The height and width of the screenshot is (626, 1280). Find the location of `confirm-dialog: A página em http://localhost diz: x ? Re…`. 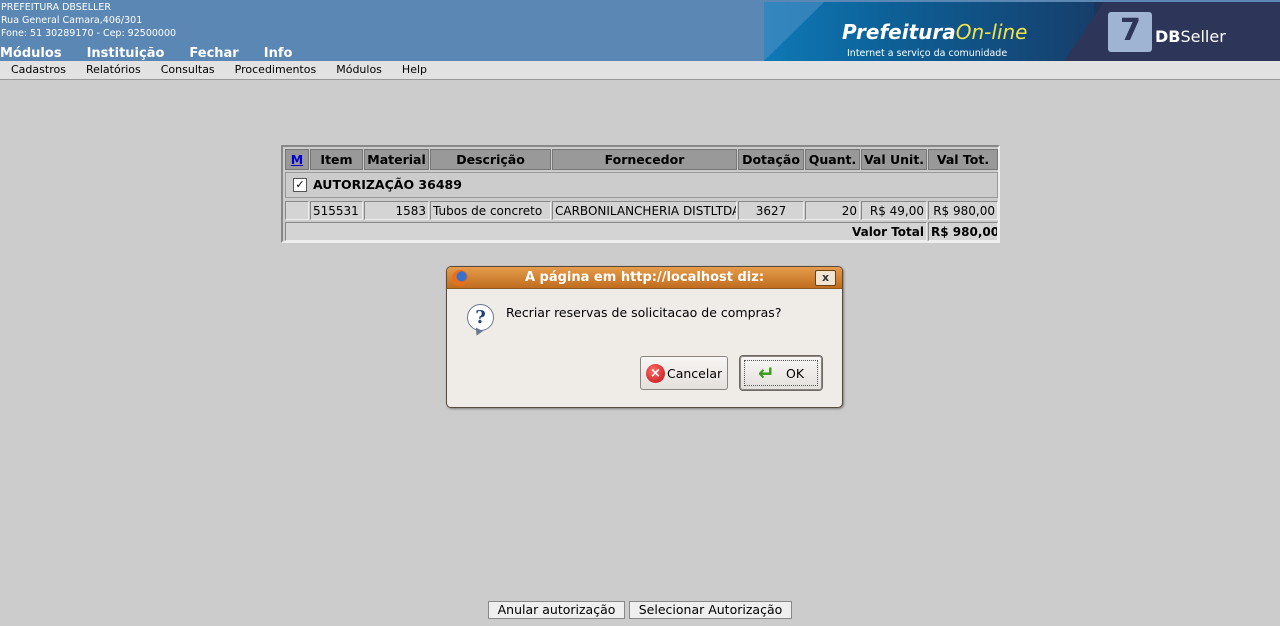

confirm-dialog: A página em http://localhost diz: x ? Re… is located at coordinates (644, 337).